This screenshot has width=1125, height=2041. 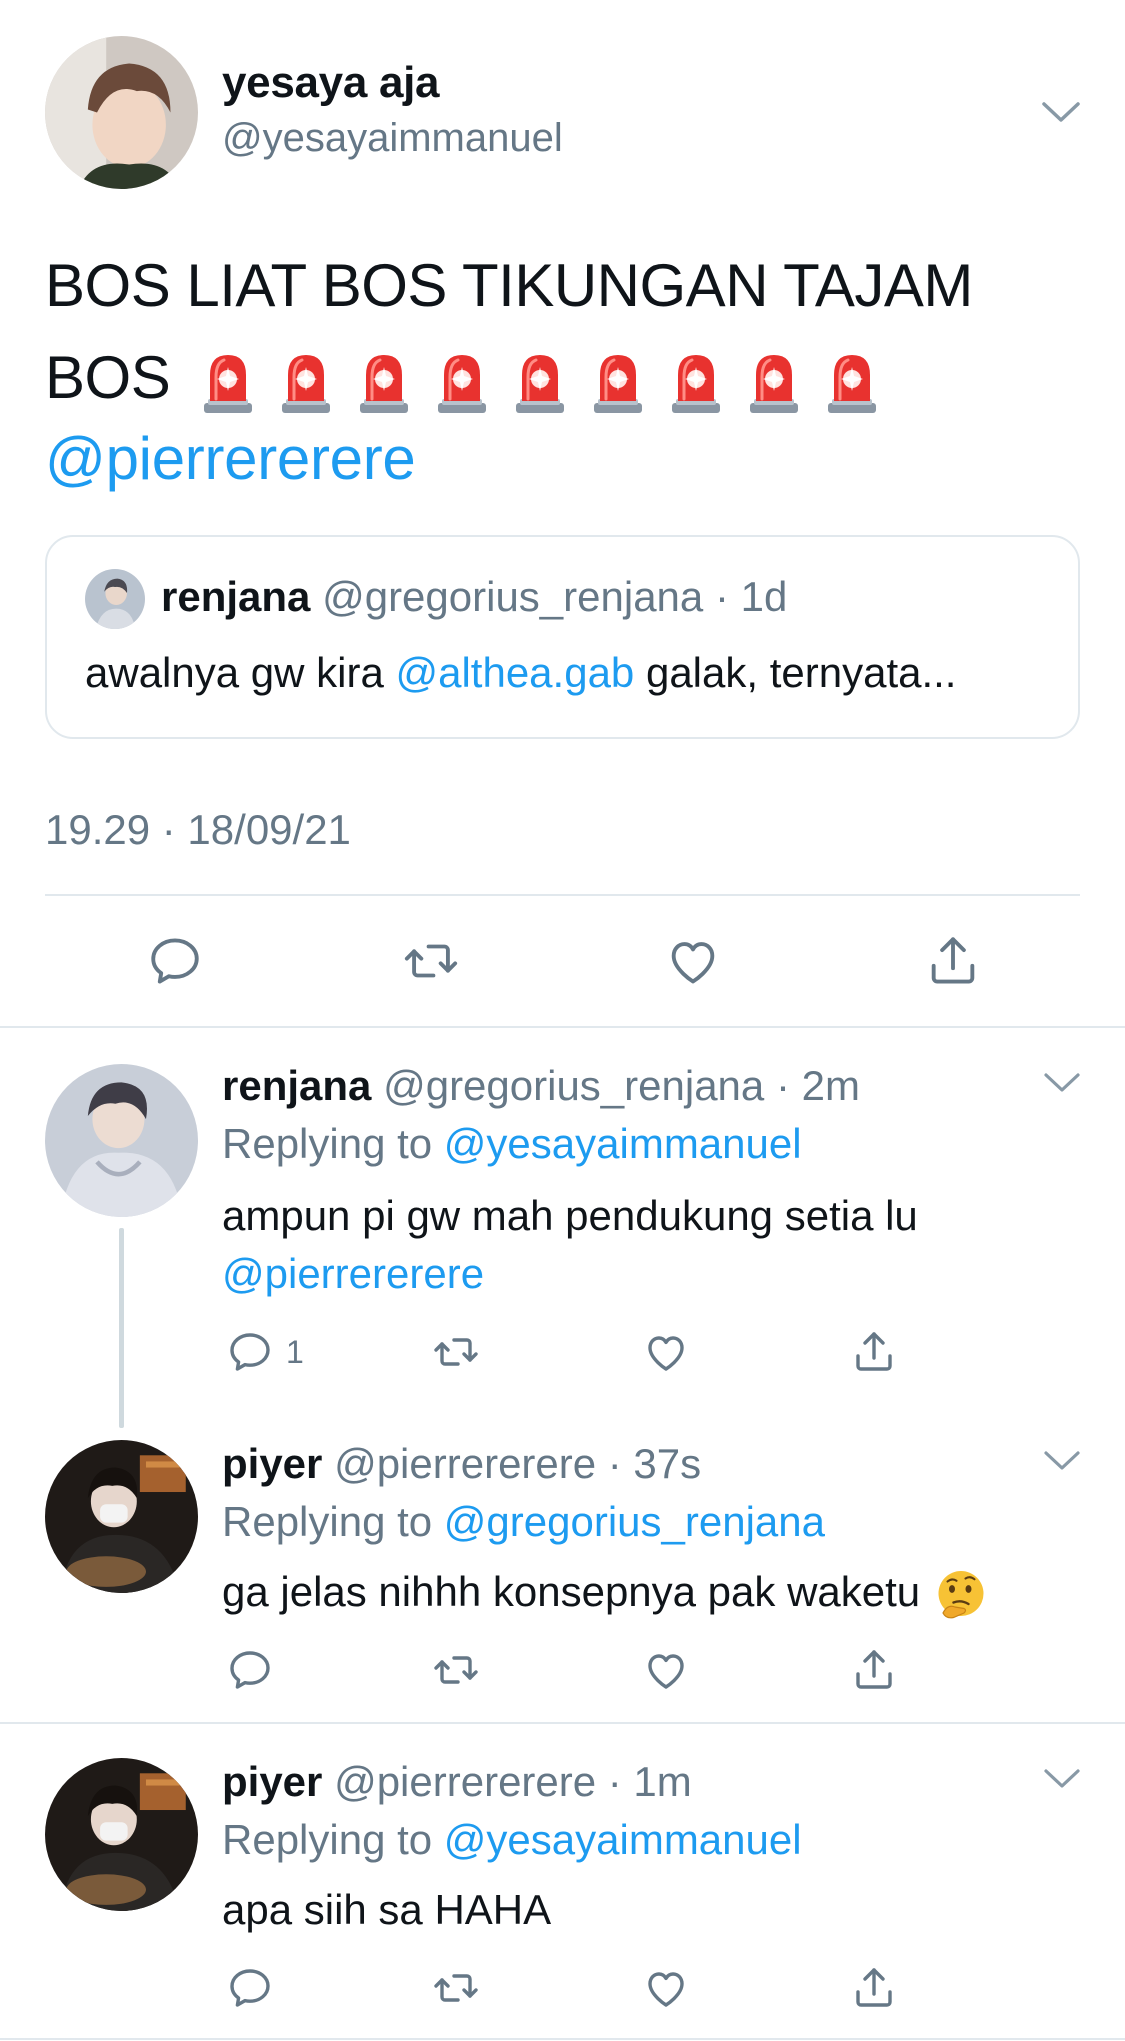 I want to click on quoted-mention-link: @althea.gab, so click(x=514, y=672).